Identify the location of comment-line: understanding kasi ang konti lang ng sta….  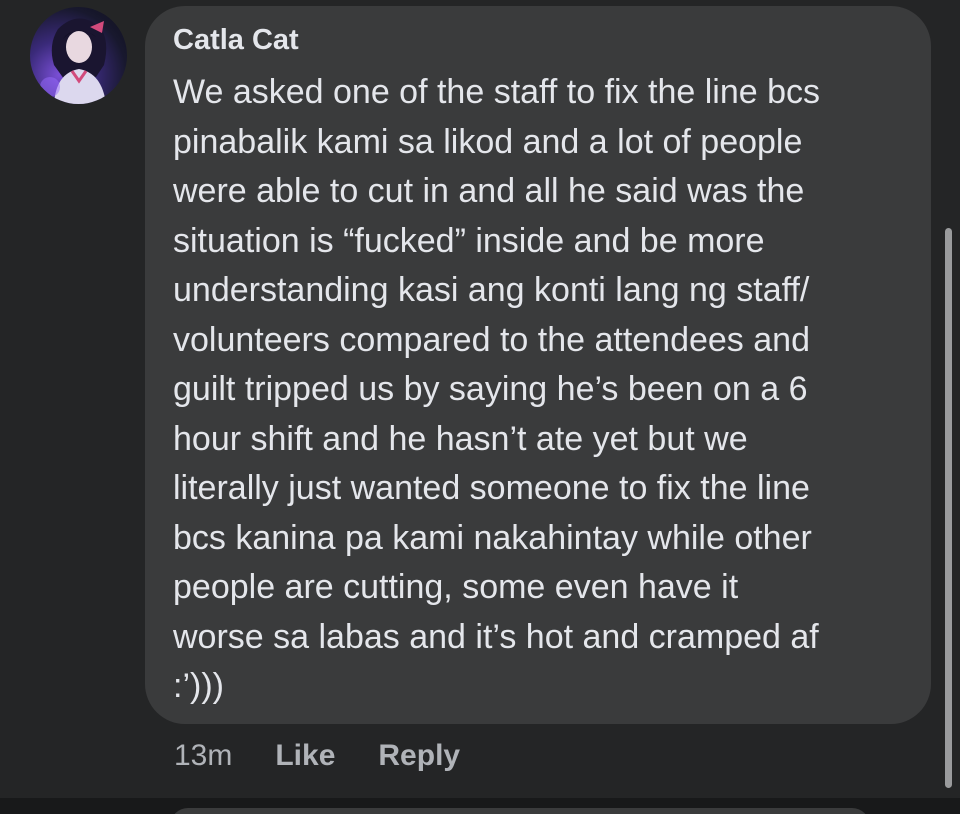
(491, 290).